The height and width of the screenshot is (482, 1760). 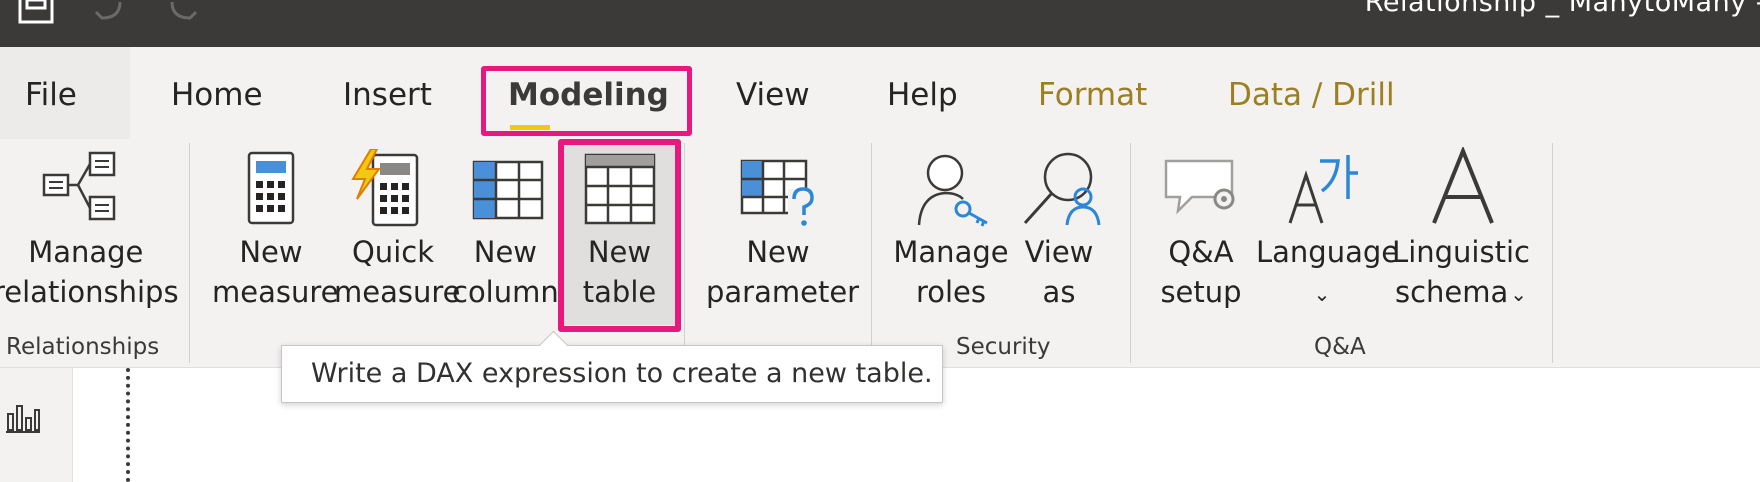 I want to click on new-table-highlight, so click(x=619, y=235).